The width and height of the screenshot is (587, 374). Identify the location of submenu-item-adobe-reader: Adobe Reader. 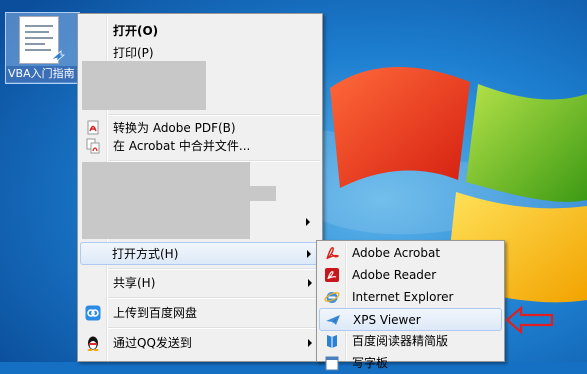
(410, 275).